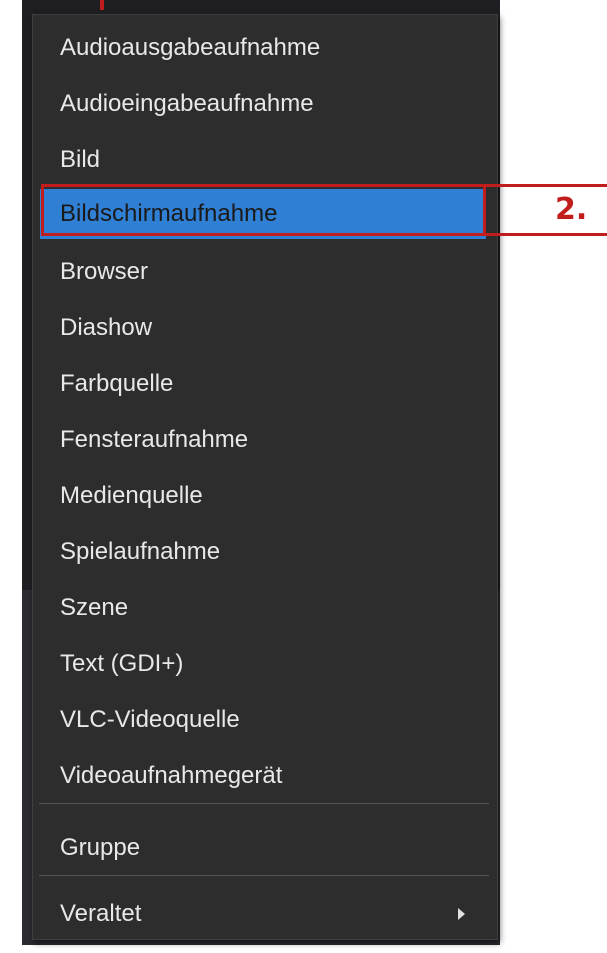 This screenshot has width=607, height=953. Describe the element at coordinates (265, 384) in the screenshot. I see `menu-item-color-source: Farbquelle` at that location.